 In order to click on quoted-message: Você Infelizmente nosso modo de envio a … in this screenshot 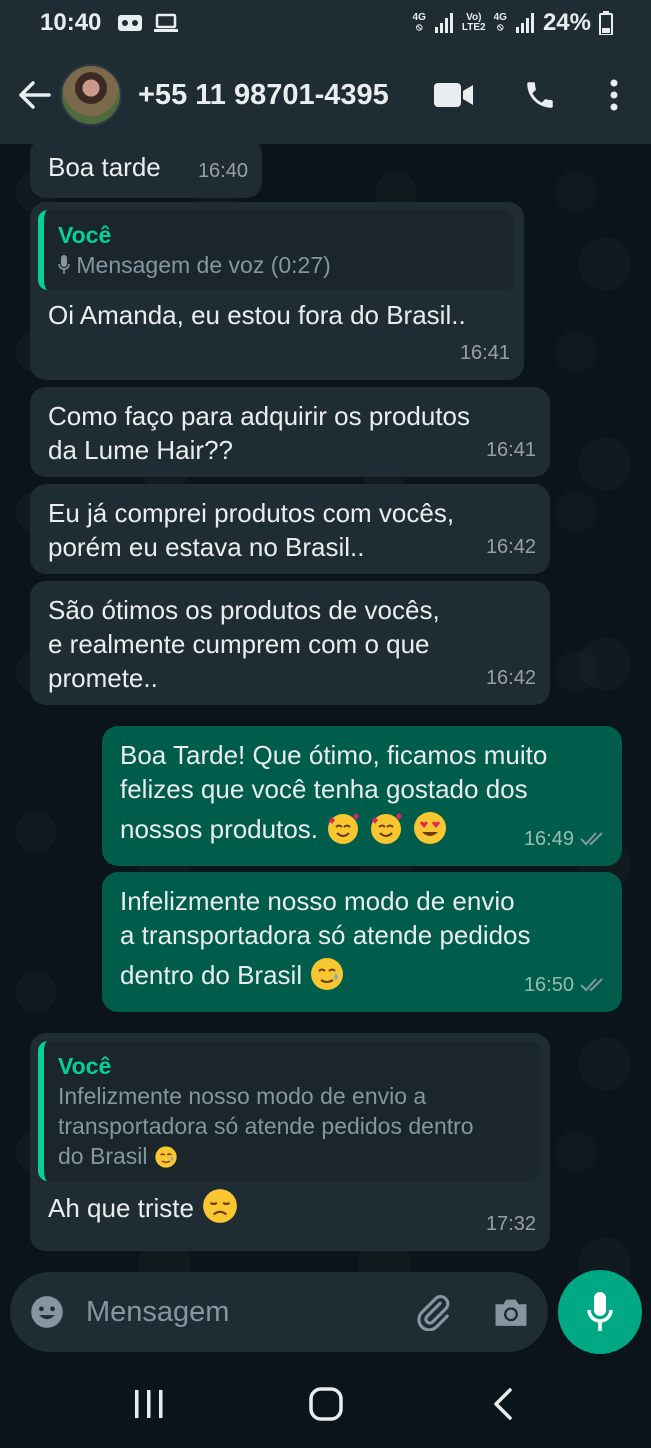, I will do `click(289, 1111)`.